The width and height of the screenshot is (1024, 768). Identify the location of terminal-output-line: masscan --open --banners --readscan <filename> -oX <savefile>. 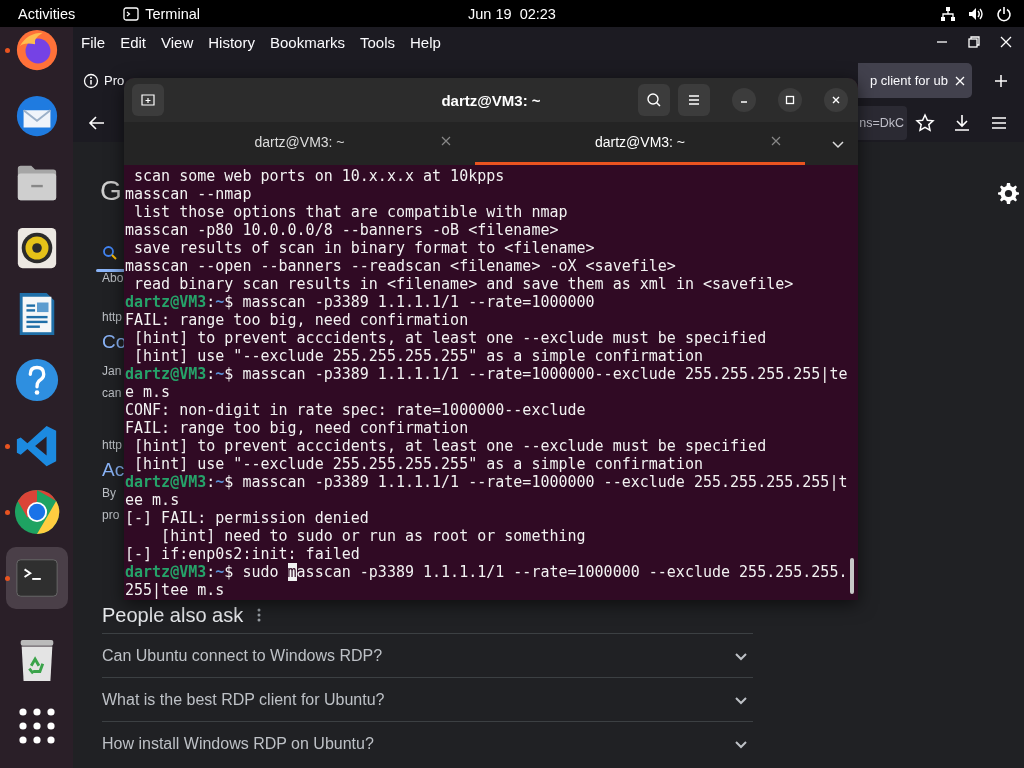
(400, 266).